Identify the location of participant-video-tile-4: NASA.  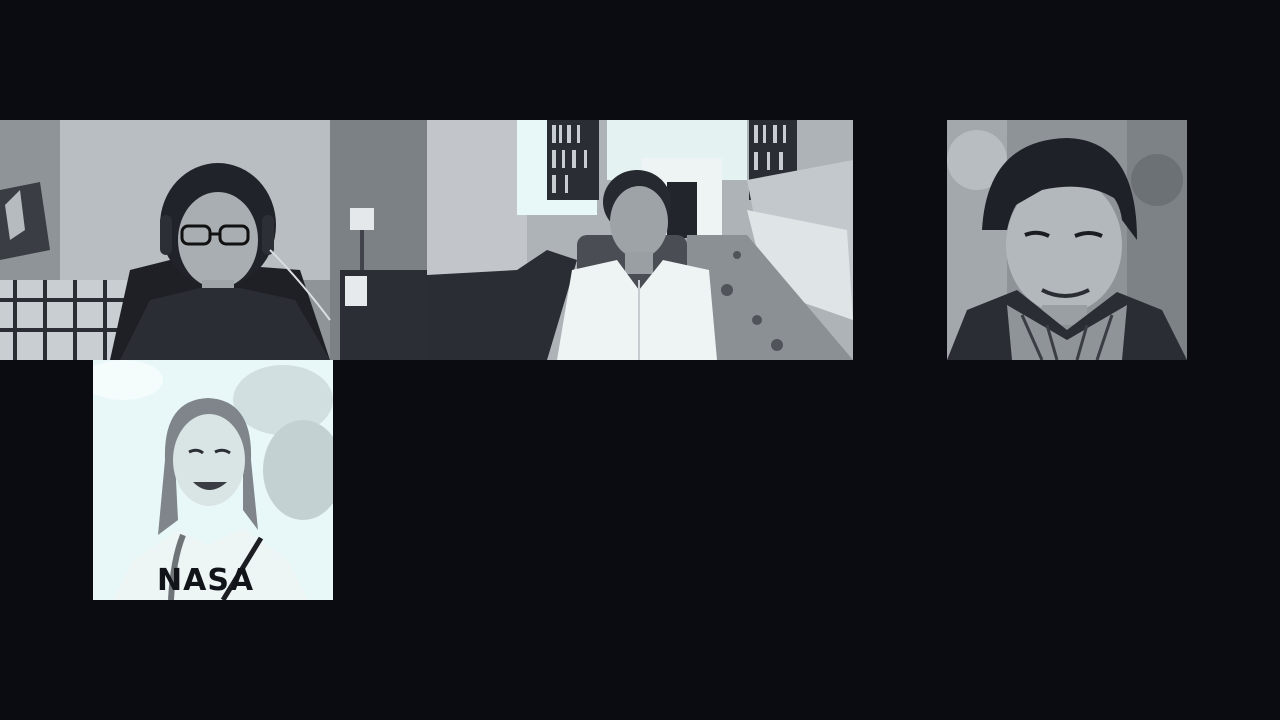
(213, 480).